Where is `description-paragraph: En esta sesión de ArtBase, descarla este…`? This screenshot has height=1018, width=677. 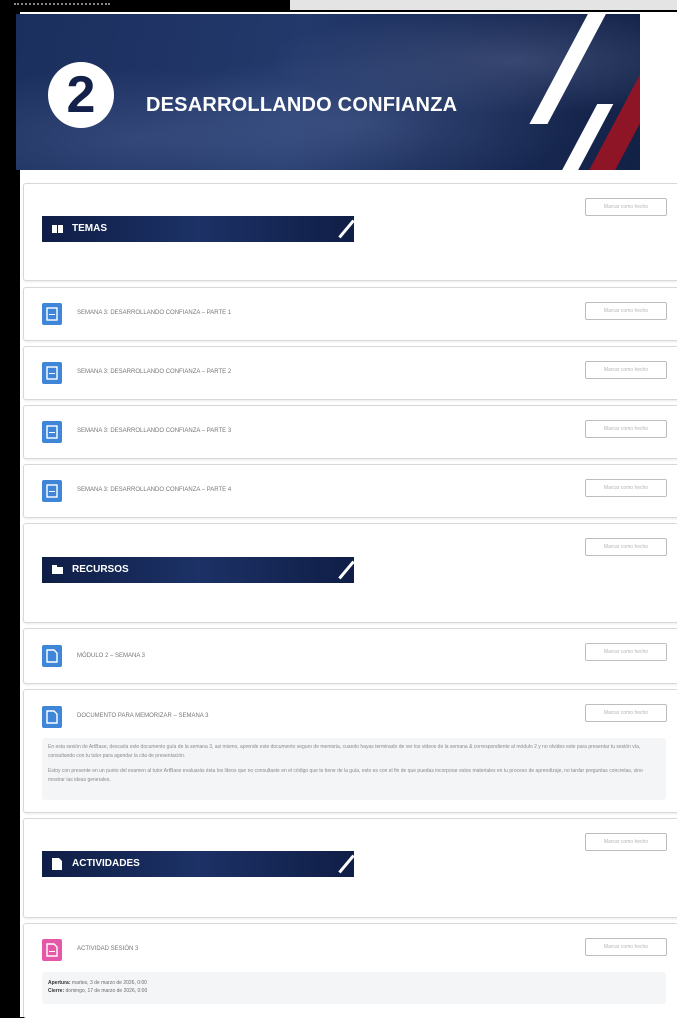 description-paragraph: En esta sesión de ArtBase, descarla este… is located at coordinates (344, 751).